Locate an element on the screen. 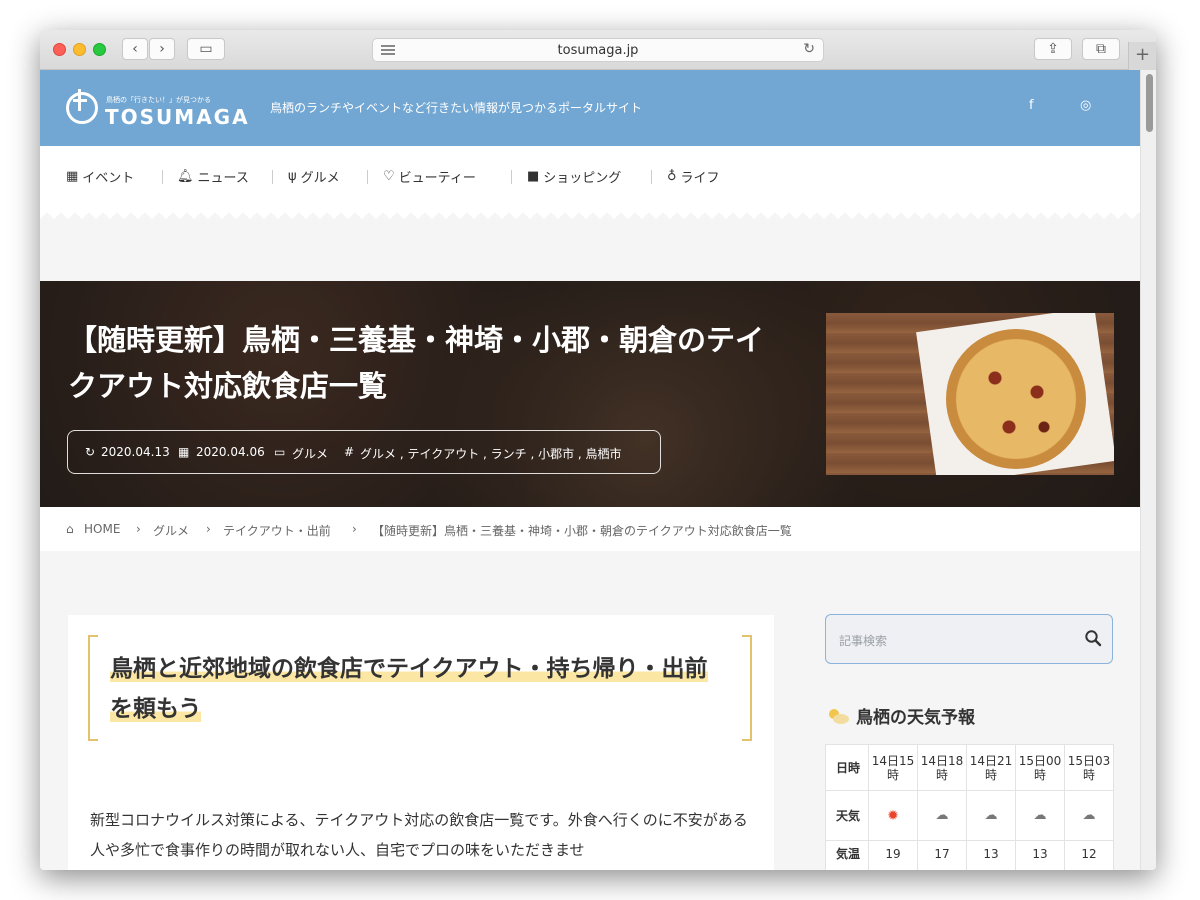  bell-icon: 🔔︎ is located at coordinates (185, 176).